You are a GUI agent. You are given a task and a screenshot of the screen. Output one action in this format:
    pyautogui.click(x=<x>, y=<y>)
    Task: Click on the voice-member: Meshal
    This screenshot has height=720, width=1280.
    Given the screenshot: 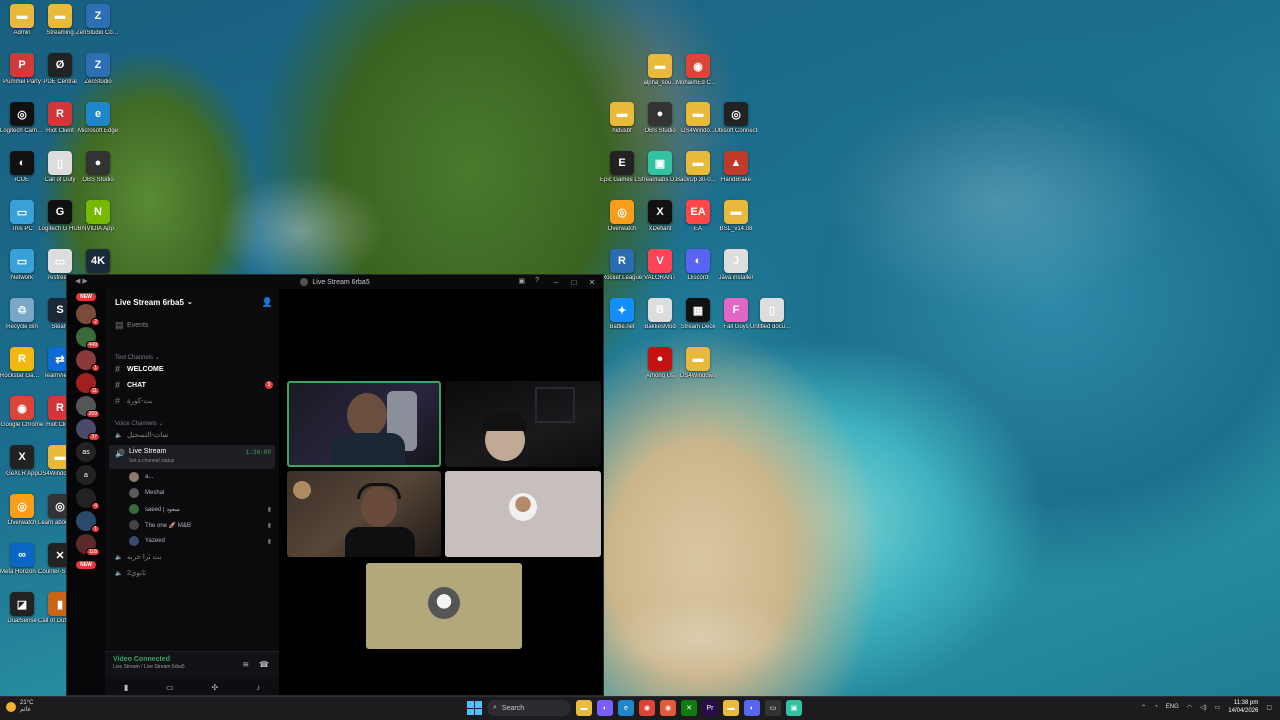 What is the action you would take?
    pyautogui.click(x=192, y=493)
    